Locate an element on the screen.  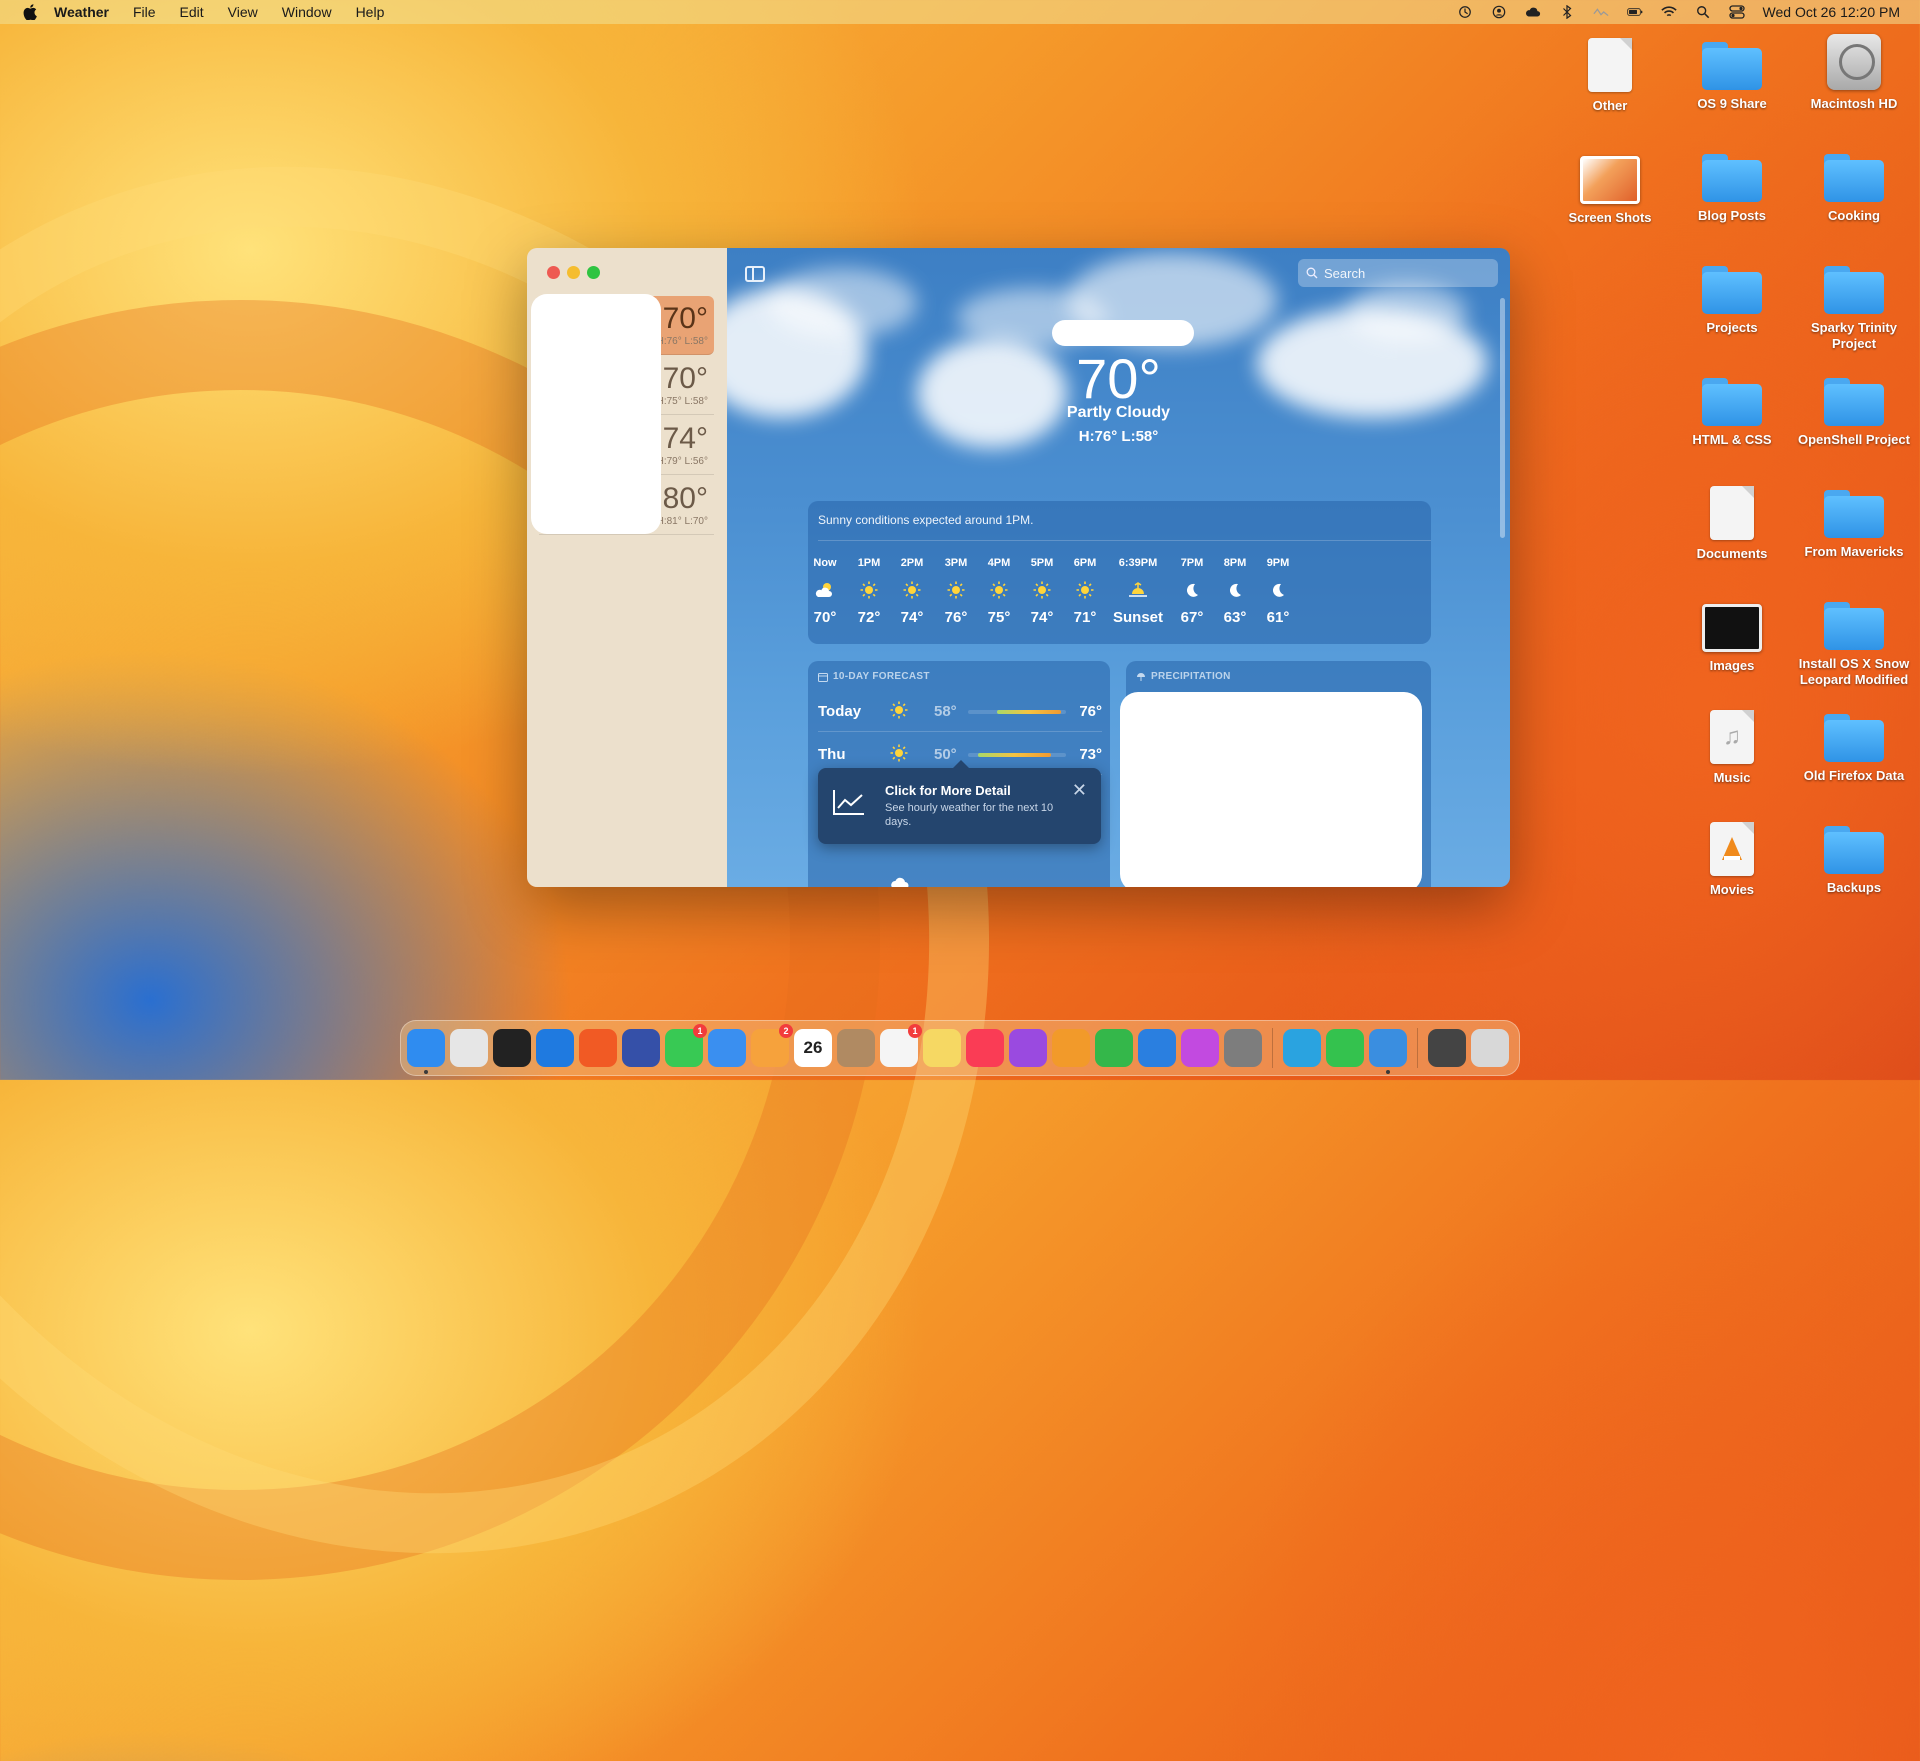
search-field: Search is located at coordinates (1398, 273).